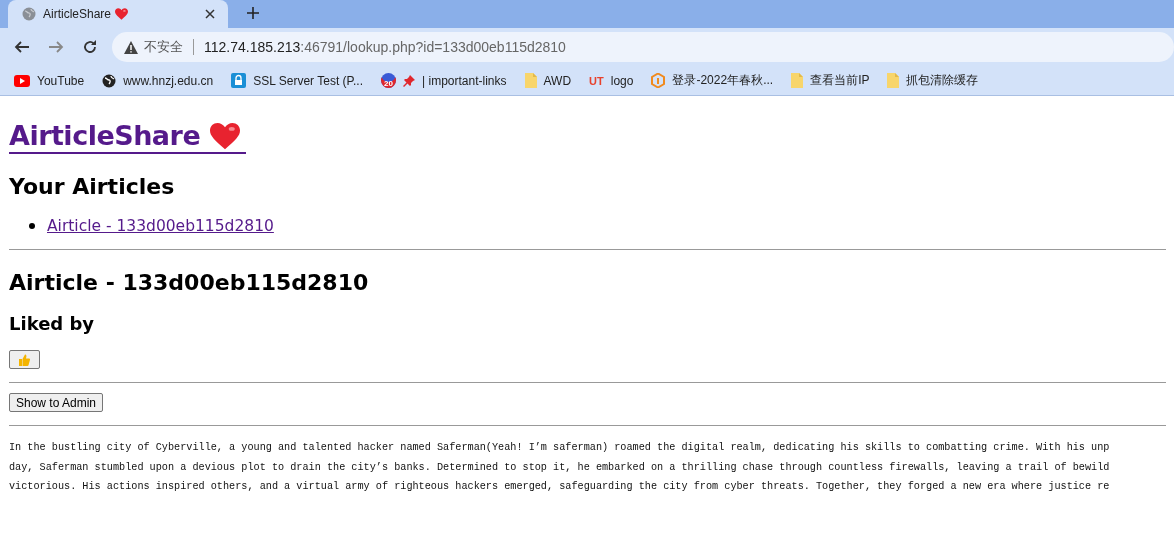 The image size is (1174, 555). I want to click on pin-icon, so click(409, 80).